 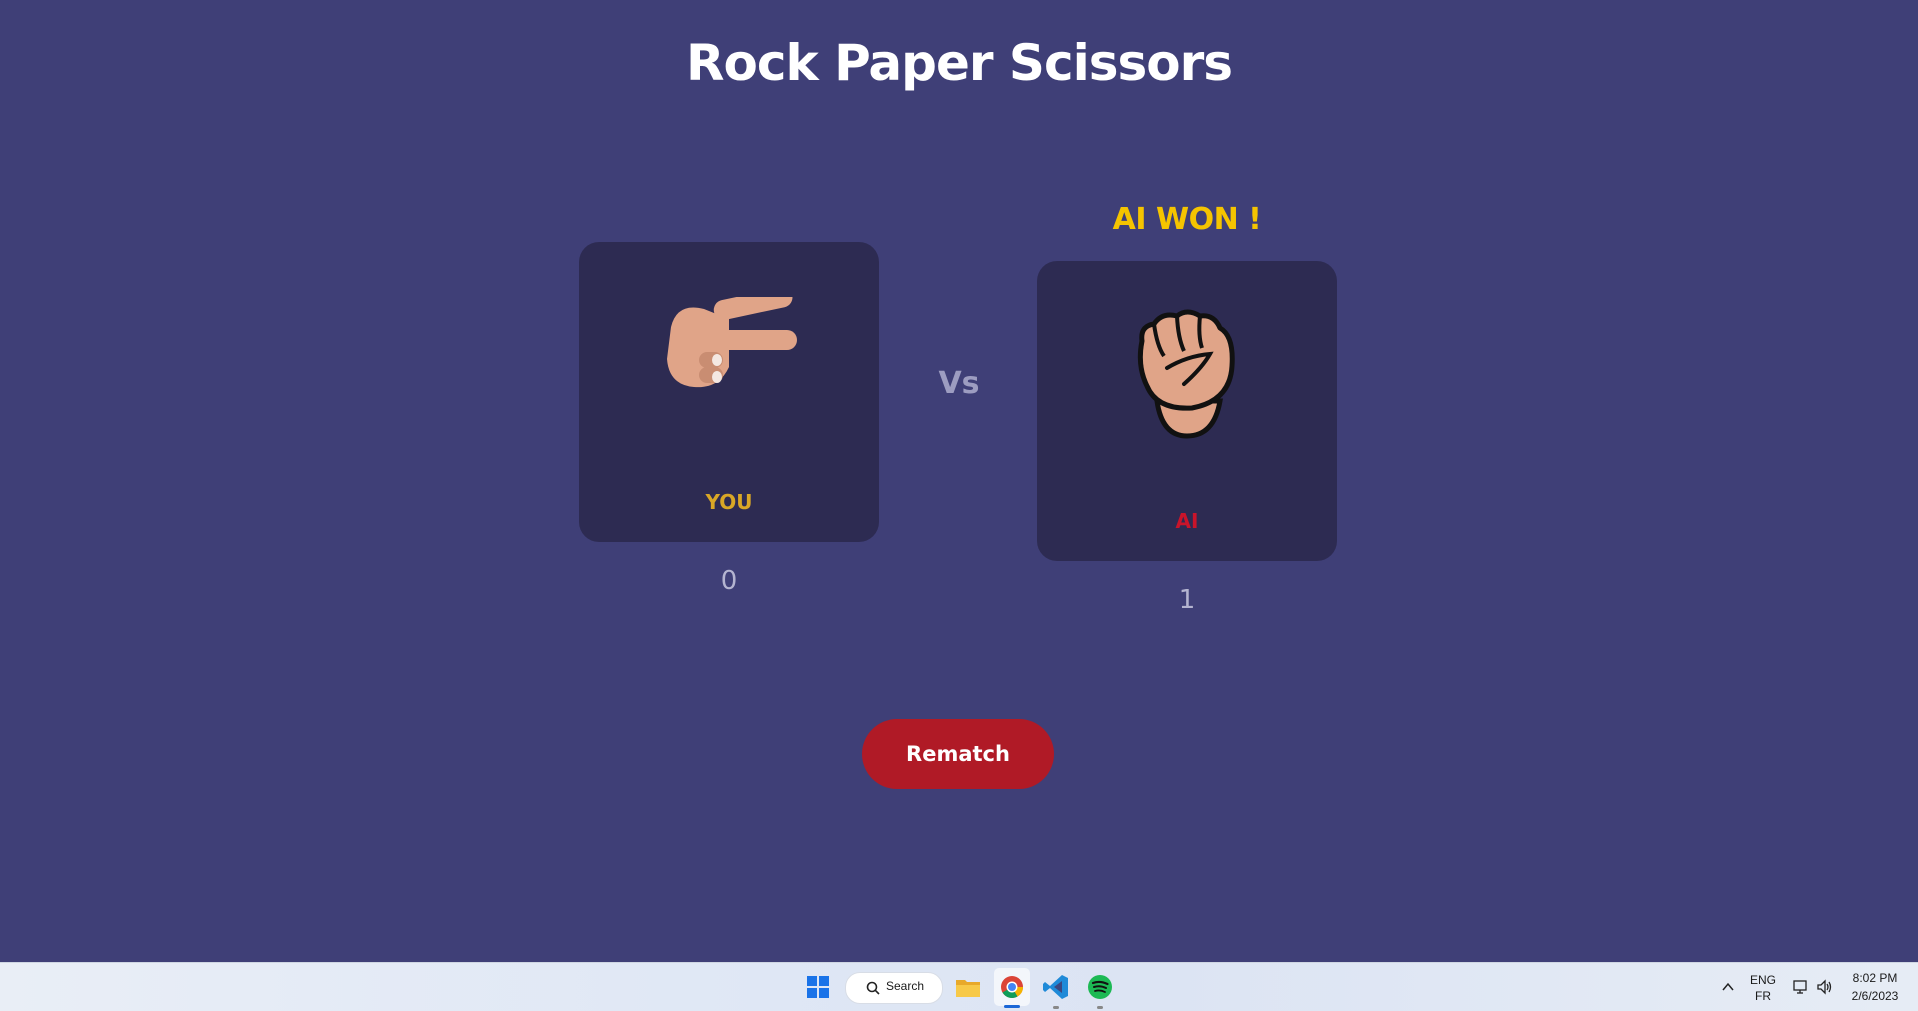 What do you see at coordinates (1187, 219) in the screenshot?
I see `result-message: AI WON !` at bounding box center [1187, 219].